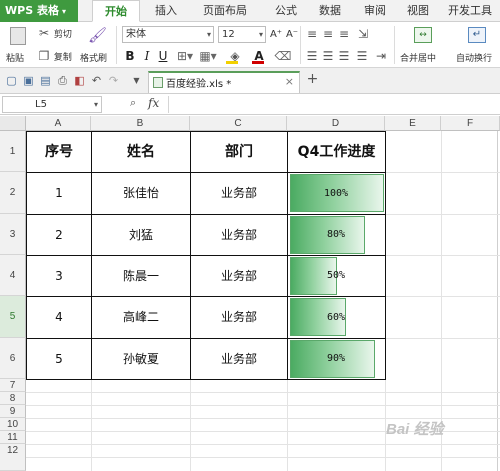  I want to click on cell-number: 1, so click(59, 193).